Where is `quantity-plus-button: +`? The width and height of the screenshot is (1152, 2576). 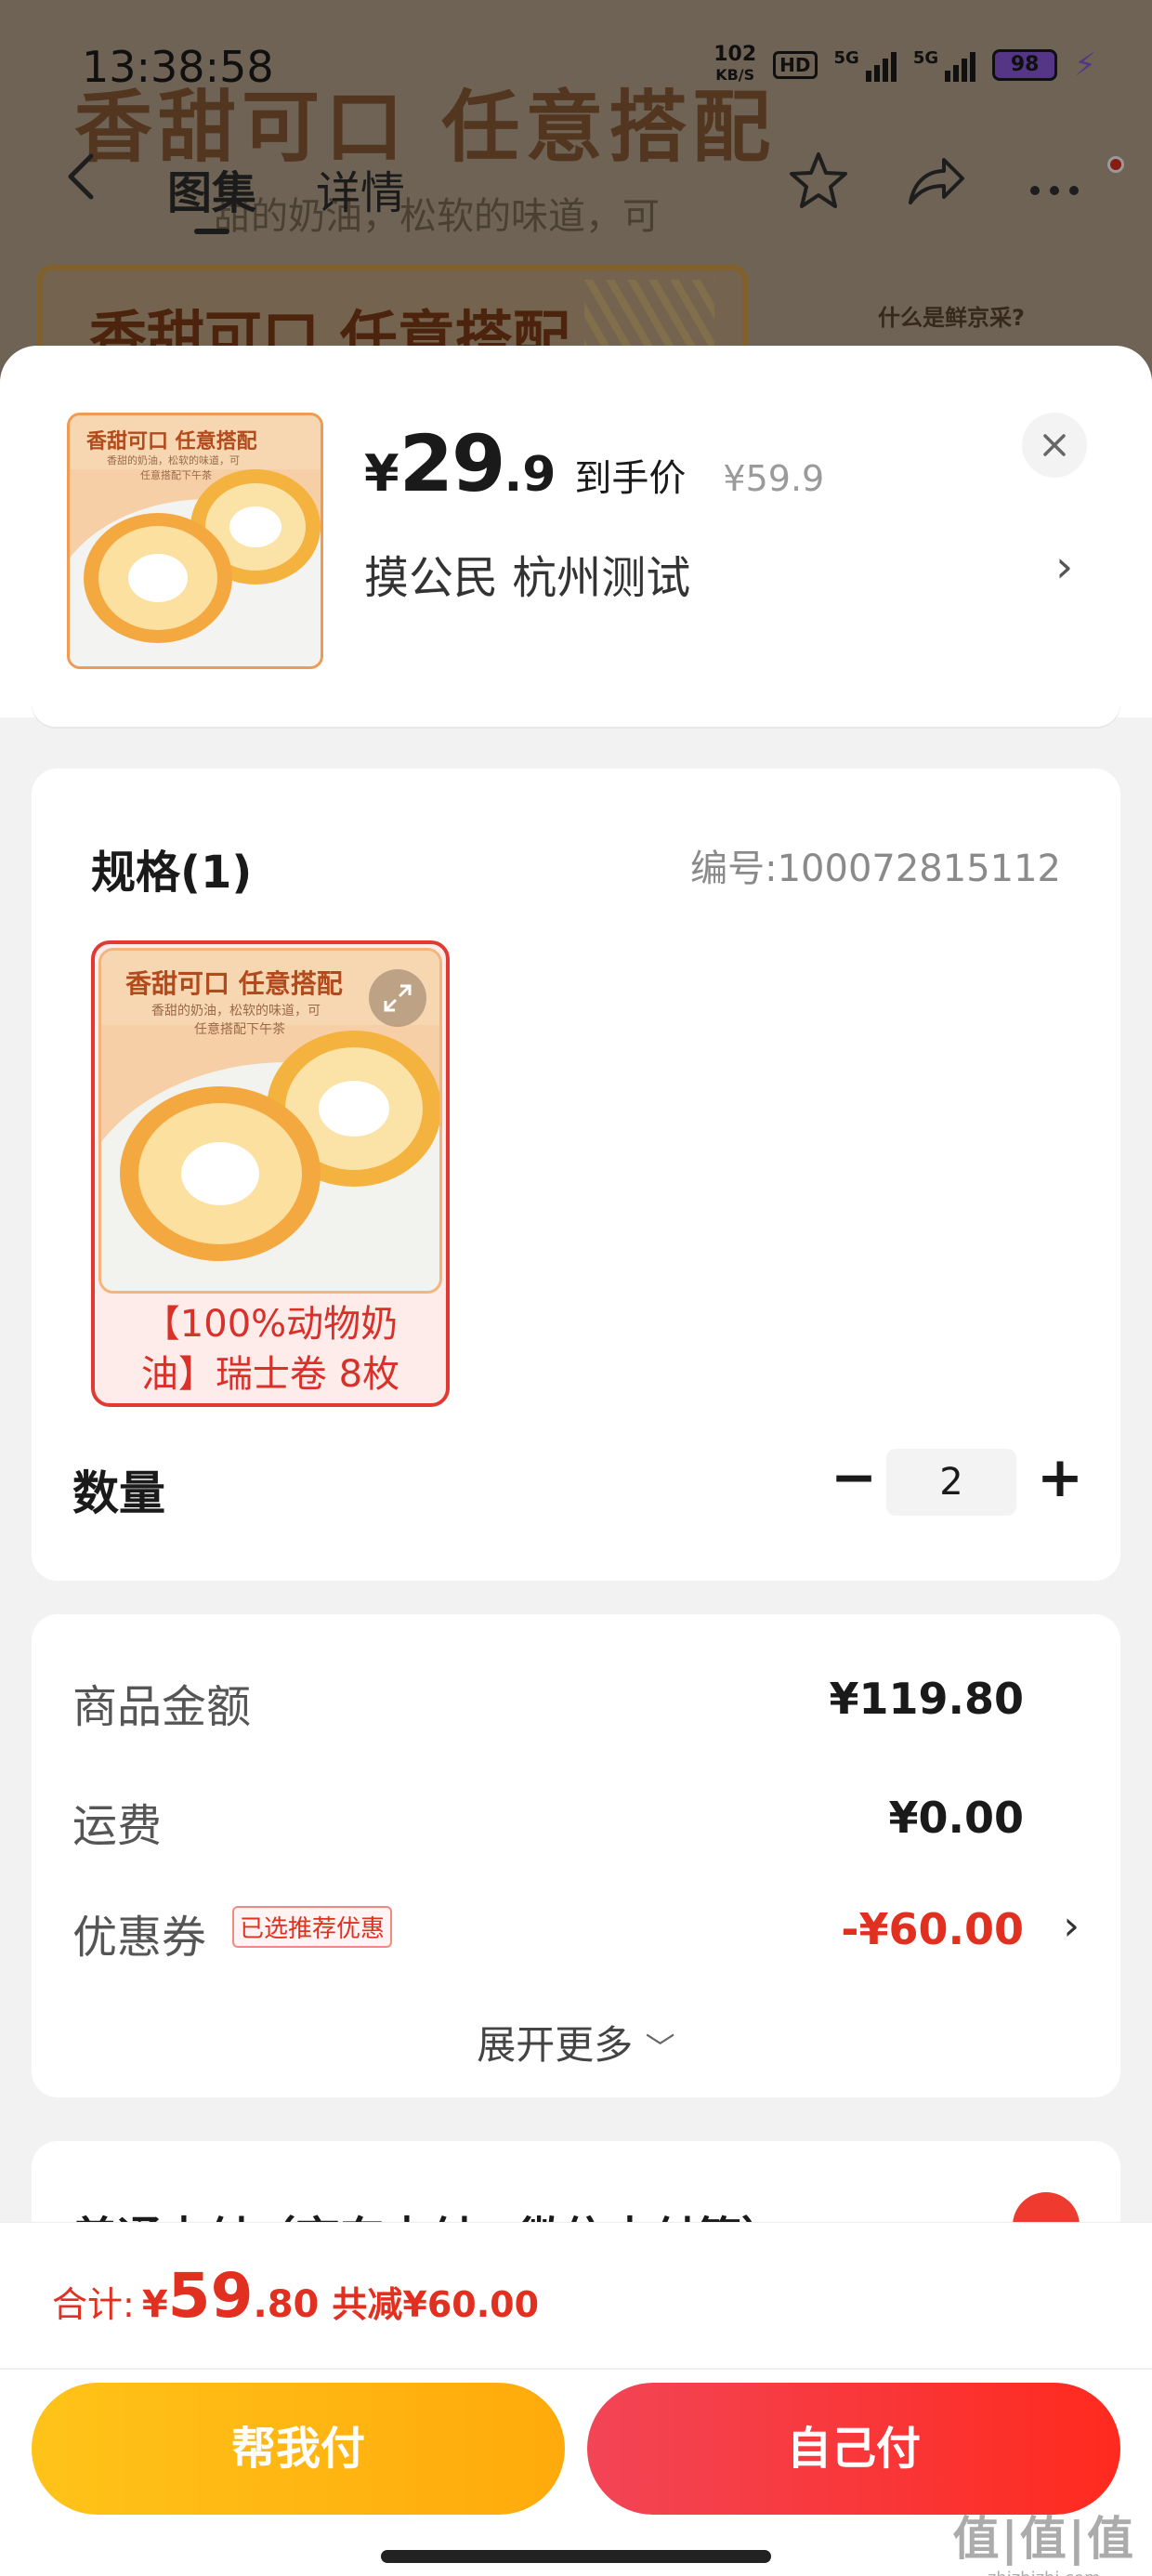 quantity-plus-button: + is located at coordinates (1060, 1479).